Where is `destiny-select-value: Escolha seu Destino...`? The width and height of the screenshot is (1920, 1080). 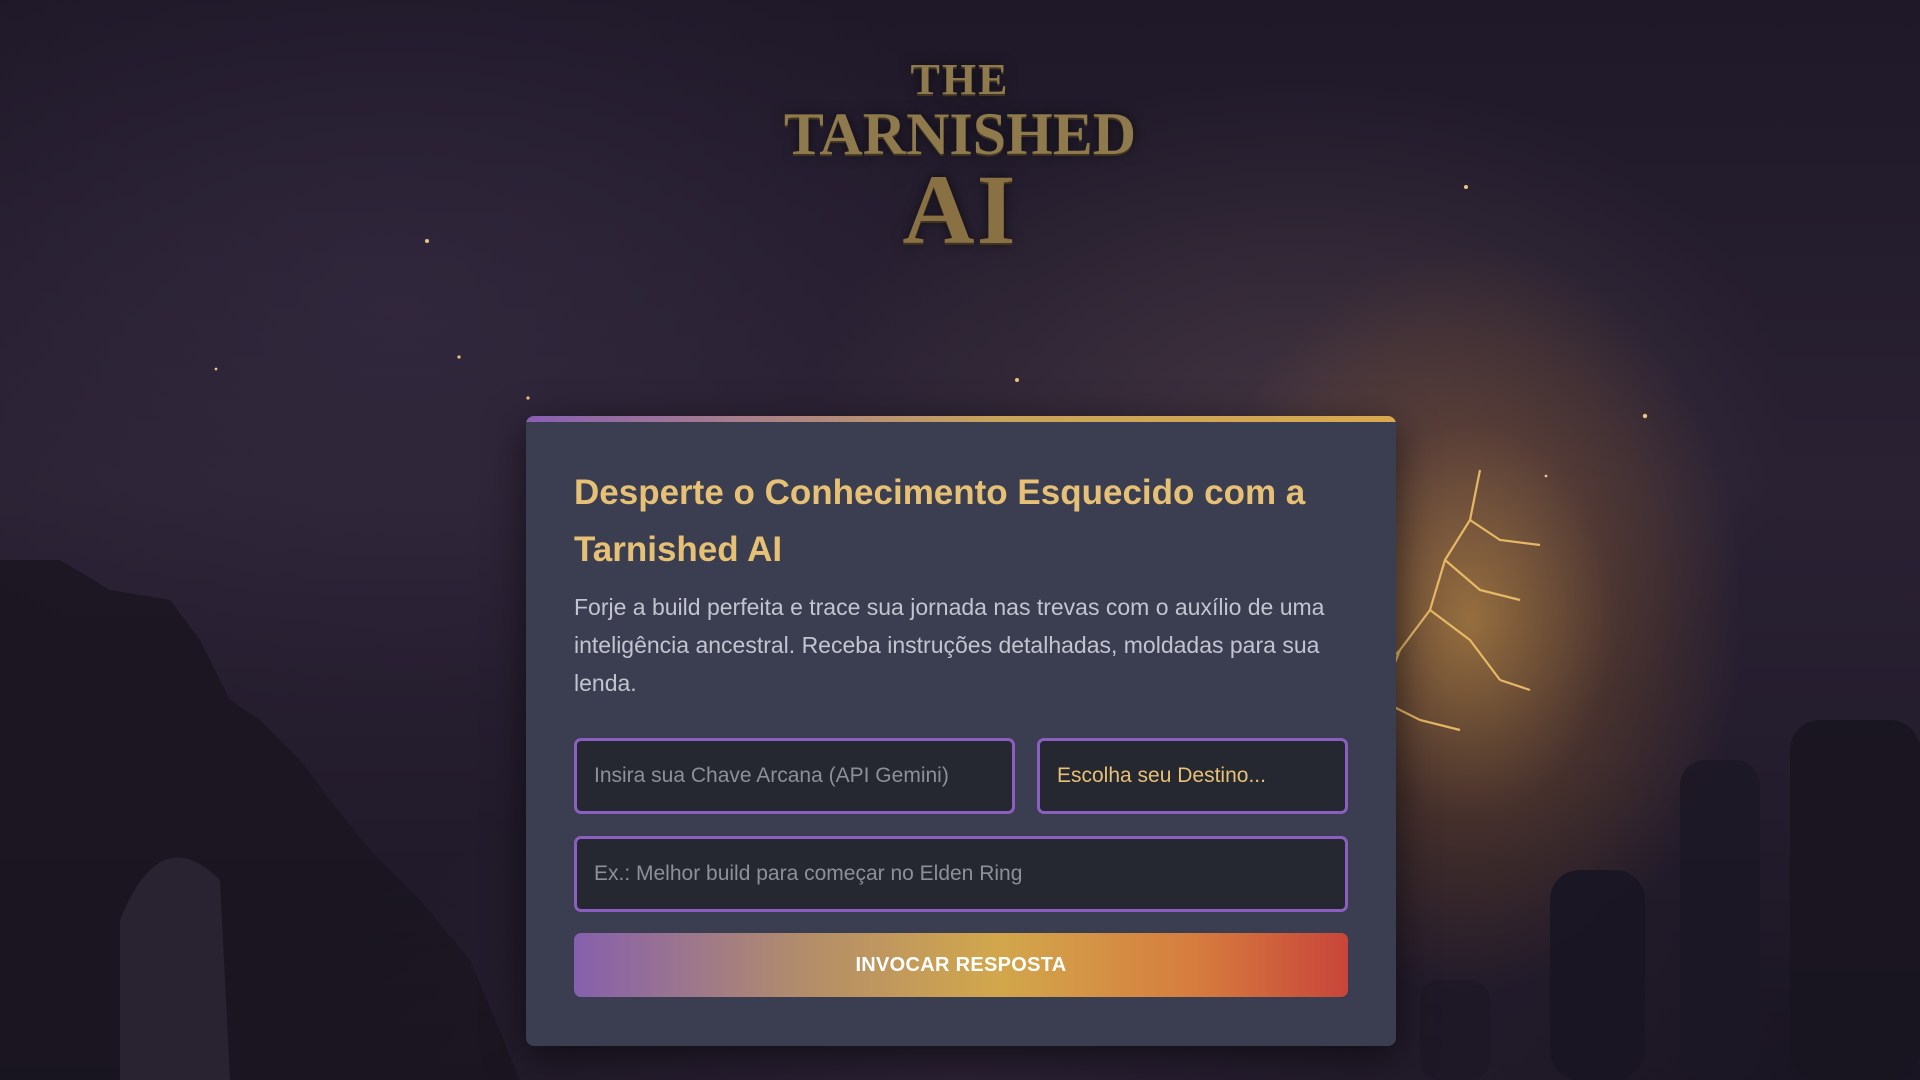
destiny-select-value: Escolha seu Destino... is located at coordinates (1161, 775).